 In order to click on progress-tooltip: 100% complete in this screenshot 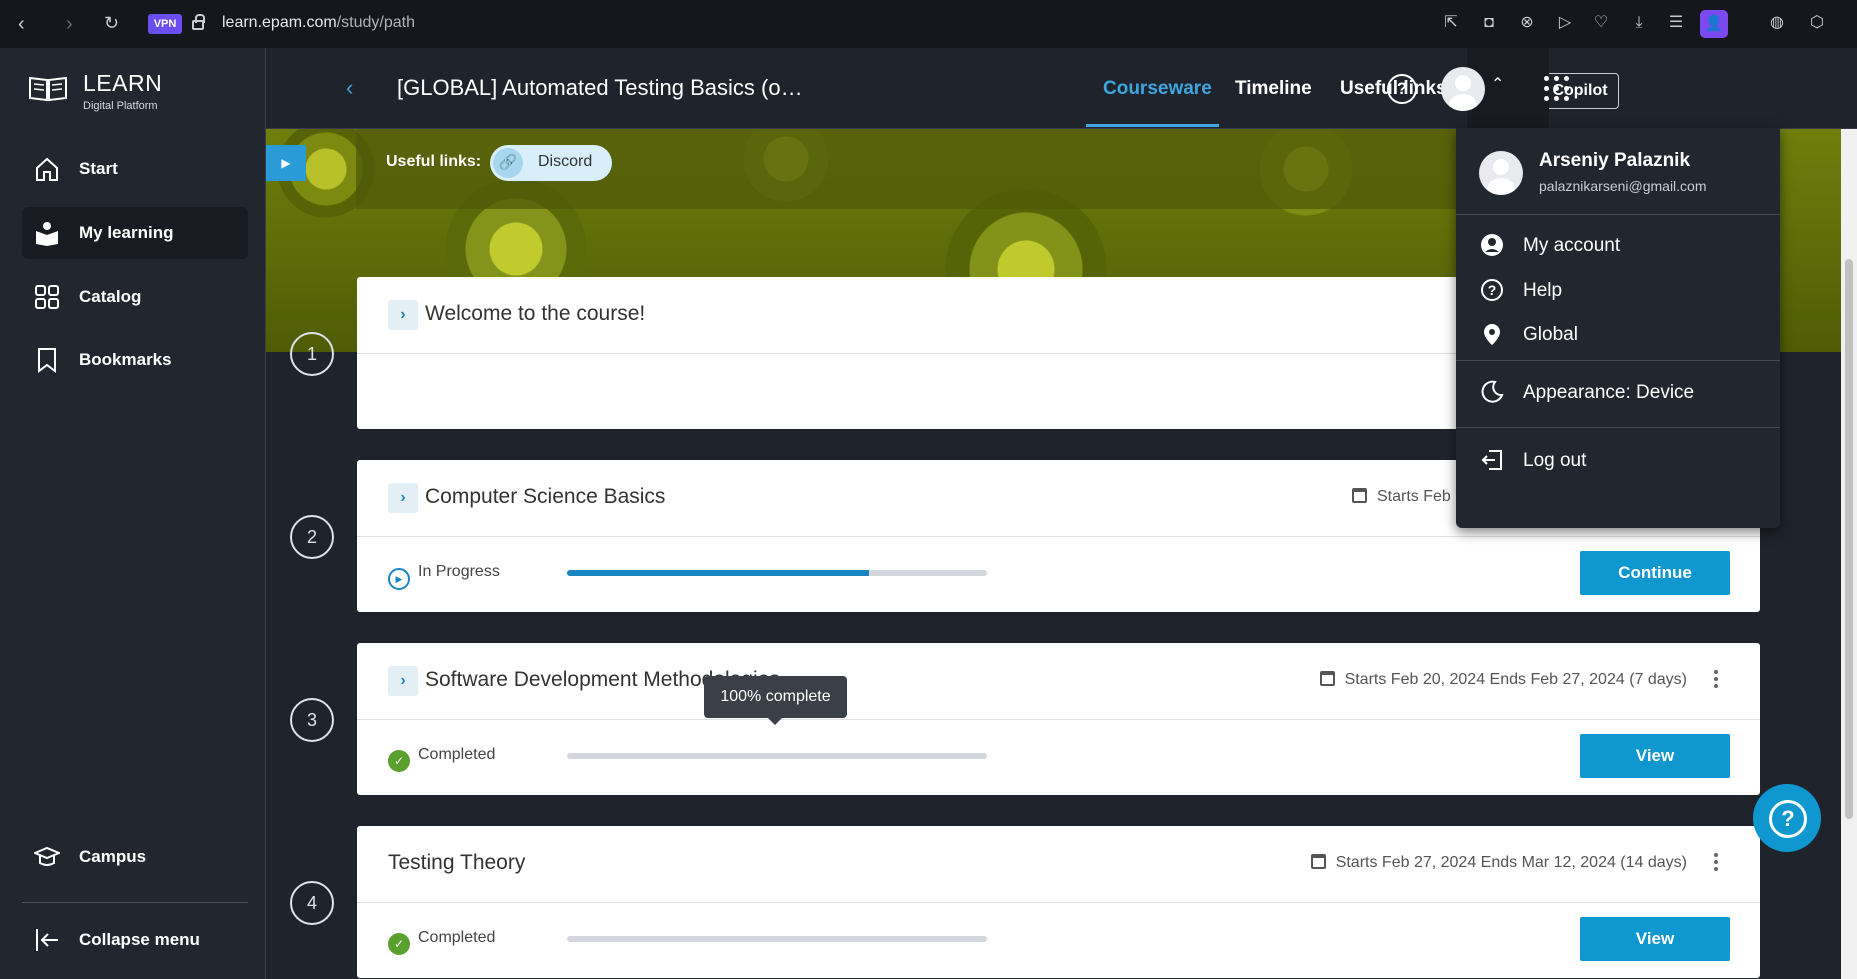, I will do `click(775, 700)`.